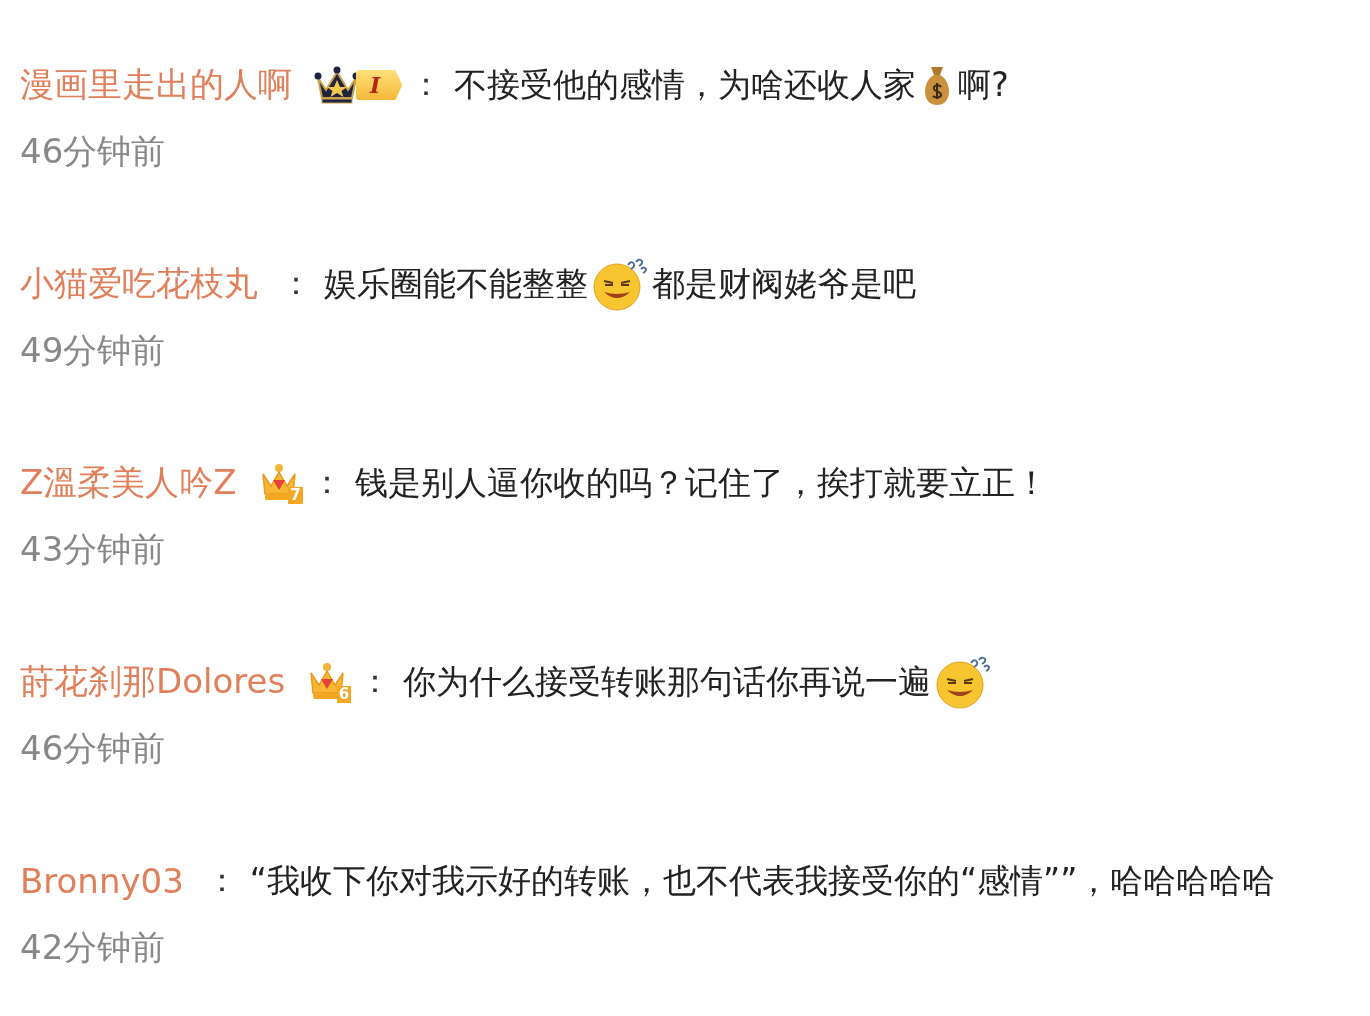 This screenshot has height=1016, width=1370. I want to click on crown-badge: 7, so click(280, 483).